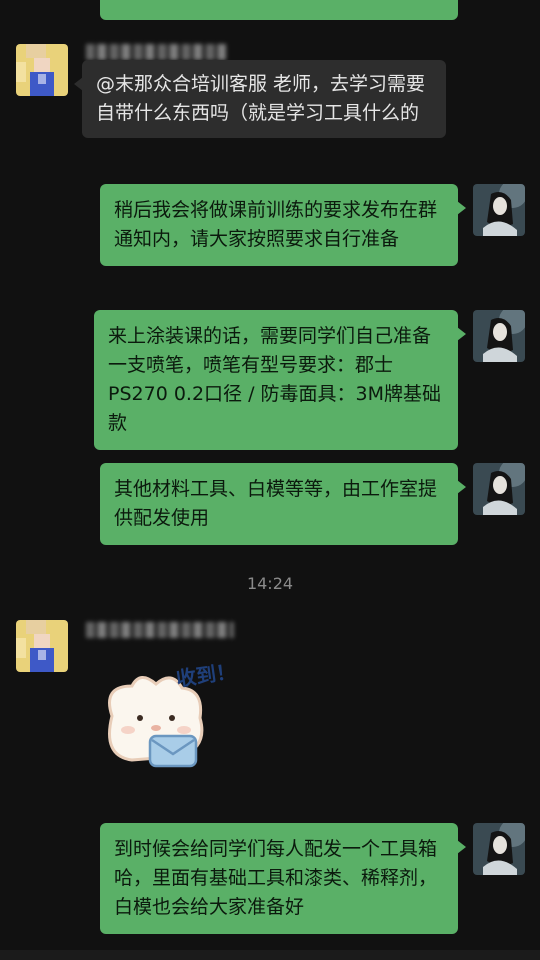 The image size is (540, 960). Describe the element at coordinates (172, 716) in the screenshot. I see `sticker-image: 收到！` at that location.